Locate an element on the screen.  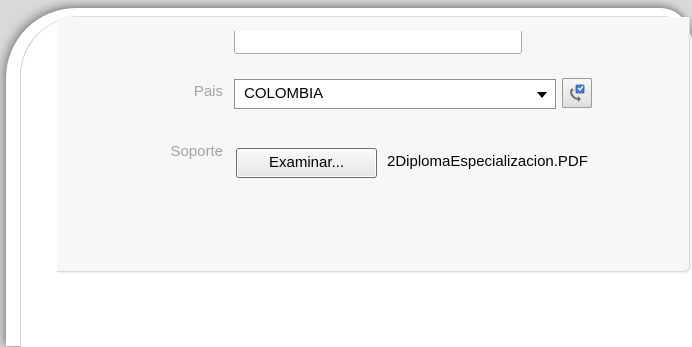
pais-label: Pais is located at coordinates (208, 91).